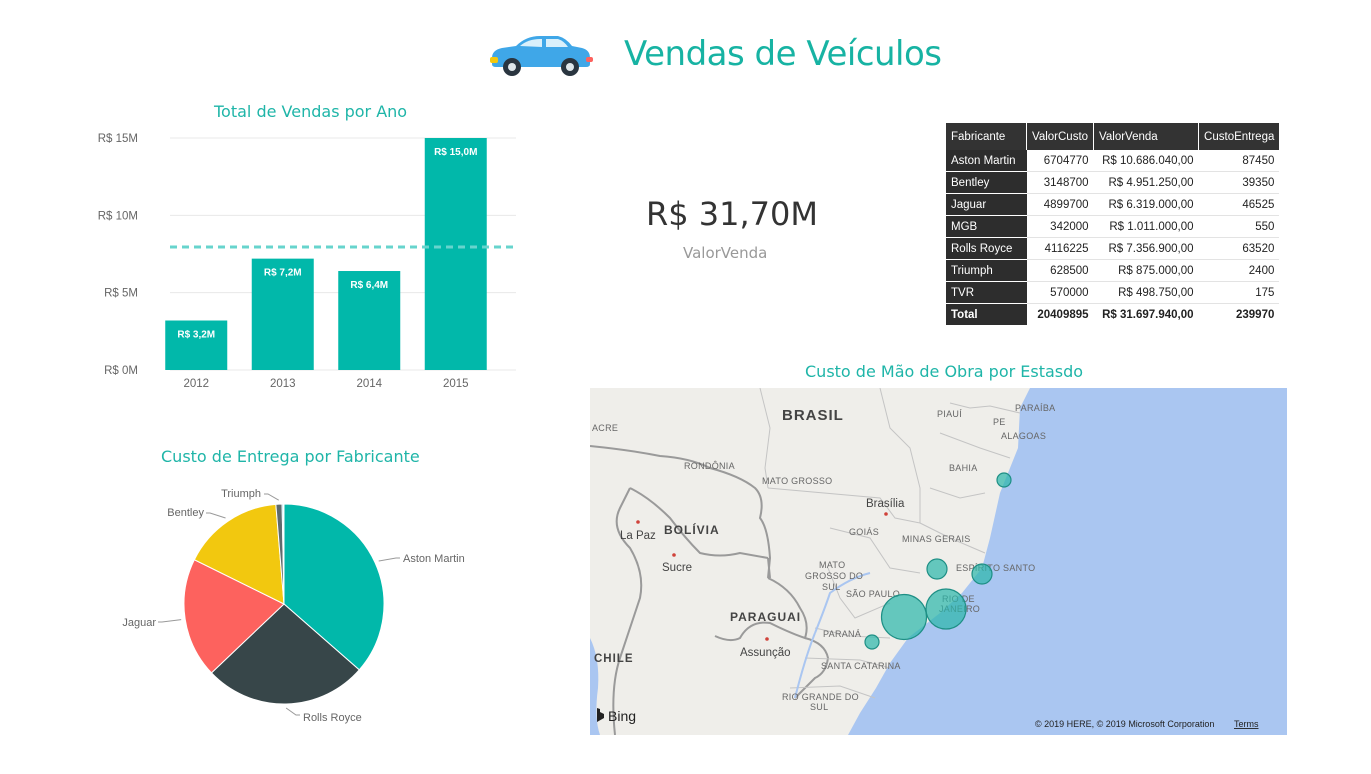 This screenshot has width=1371, height=774. I want to click on table-cell-fabricante: MGB, so click(986, 226).